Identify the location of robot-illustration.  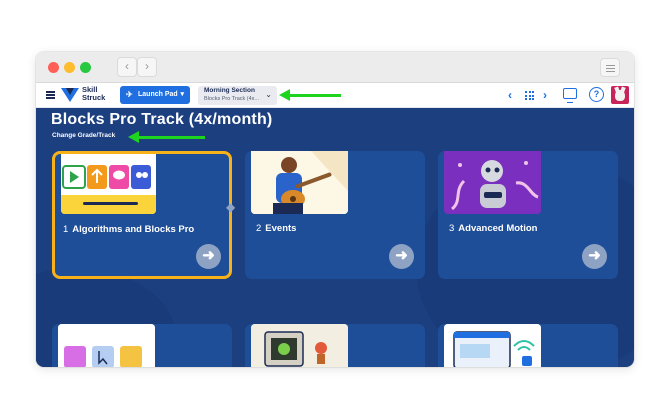
(492, 182).